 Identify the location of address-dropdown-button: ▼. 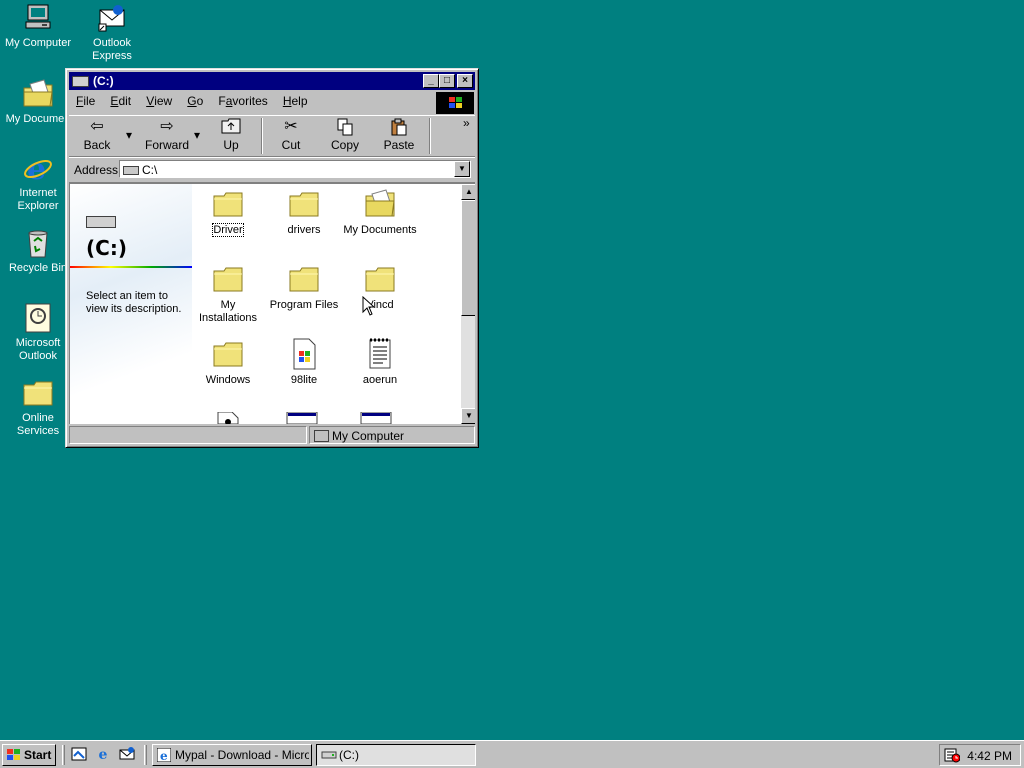
(462, 169).